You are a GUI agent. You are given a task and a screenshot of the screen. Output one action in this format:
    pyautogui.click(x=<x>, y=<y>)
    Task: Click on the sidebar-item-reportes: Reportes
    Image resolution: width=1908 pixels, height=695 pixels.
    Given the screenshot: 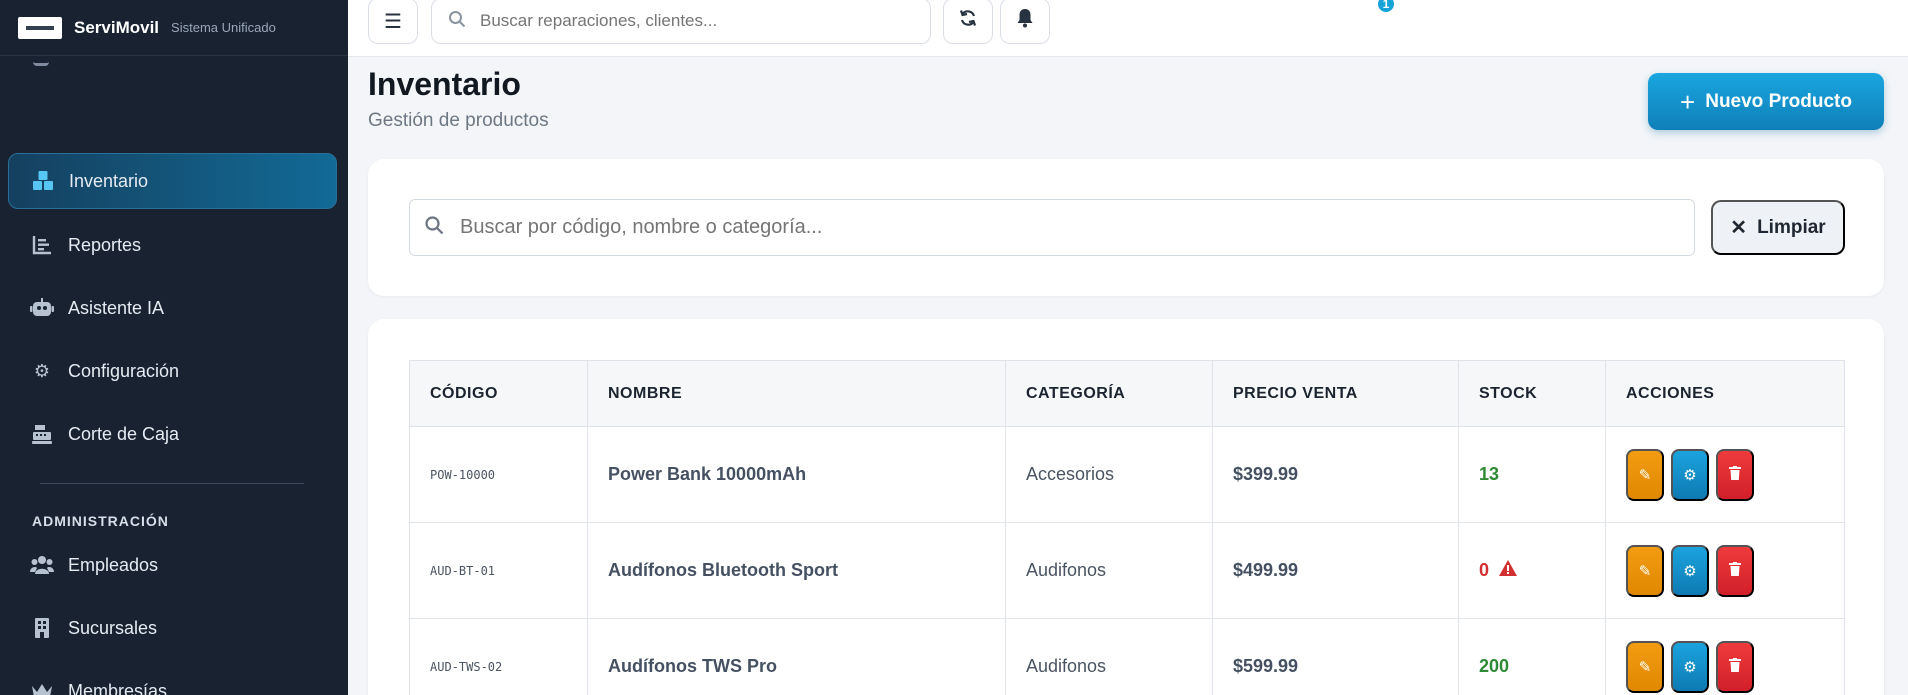 What is the action you would take?
    pyautogui.click(x=172, y=245)
    